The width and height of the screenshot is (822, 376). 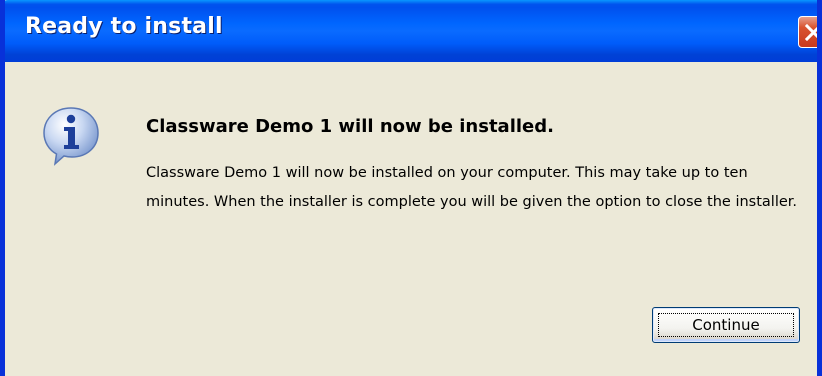 I want to click on close-button, so click(x=807, y=32).